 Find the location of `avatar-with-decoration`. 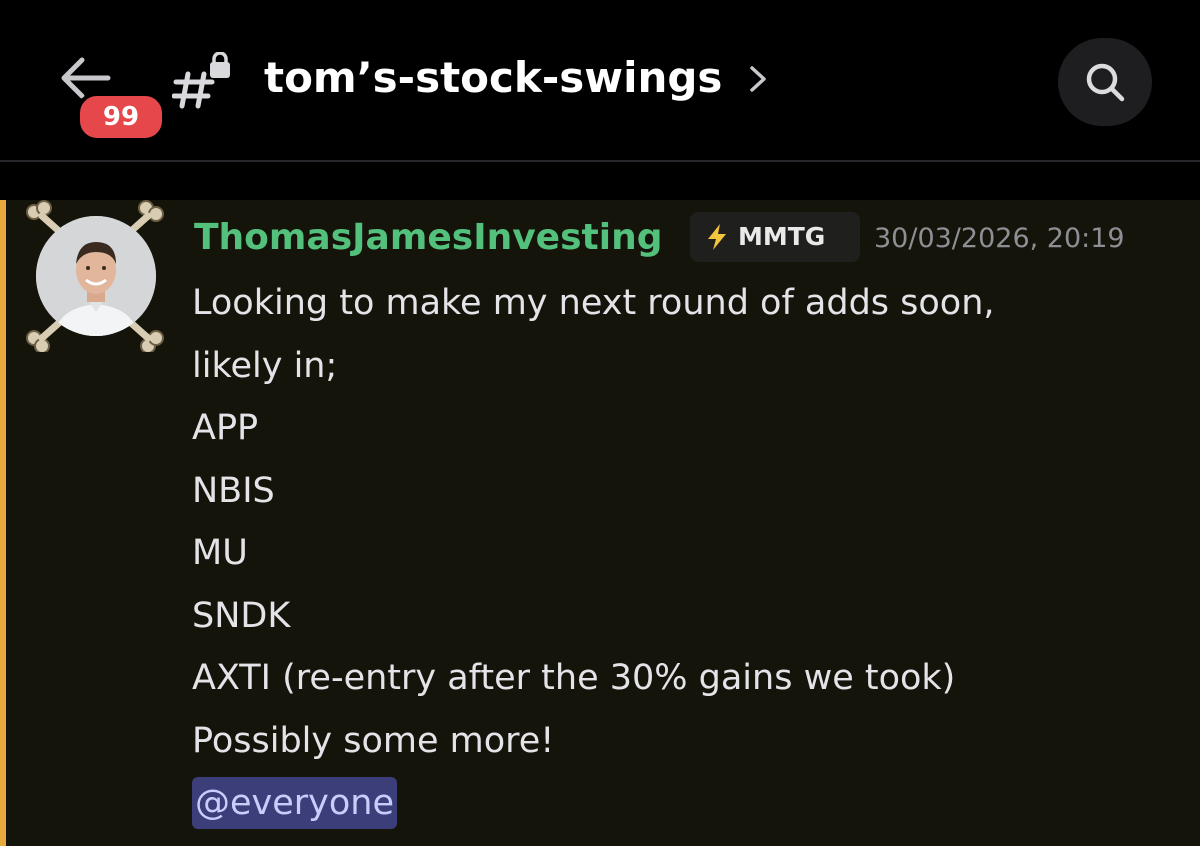

avatar-with-decoration is located at coordinates (95, 276).